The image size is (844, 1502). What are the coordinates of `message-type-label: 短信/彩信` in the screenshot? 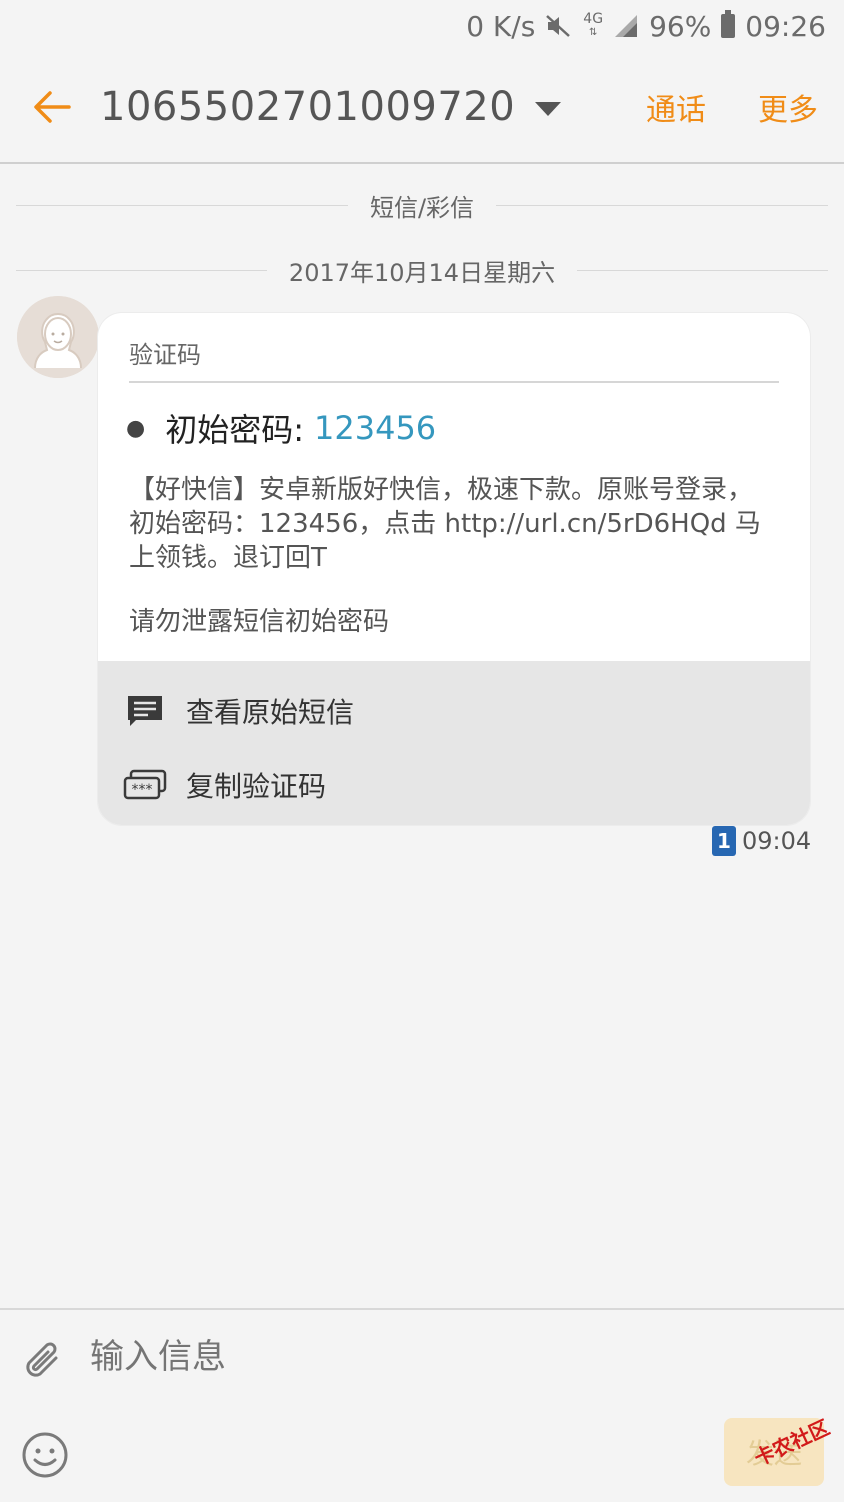 It's located at (422, 208).